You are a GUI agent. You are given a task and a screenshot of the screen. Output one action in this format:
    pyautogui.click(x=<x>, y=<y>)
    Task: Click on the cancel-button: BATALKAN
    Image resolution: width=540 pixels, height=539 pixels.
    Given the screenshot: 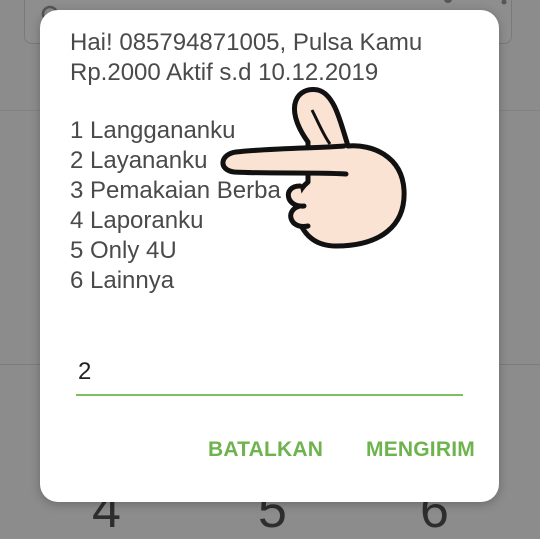 What is the action you would take?
    pyautogui.click(x=265, y=450)
    